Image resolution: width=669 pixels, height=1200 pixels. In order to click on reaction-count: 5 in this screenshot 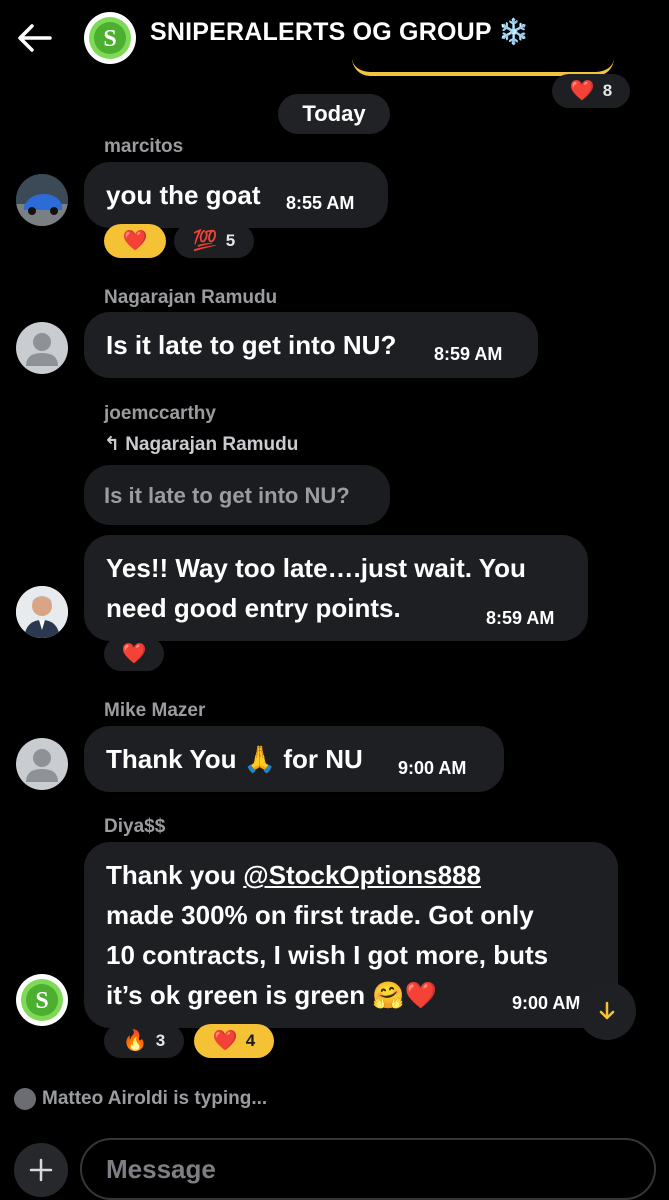, I will do `click(230, 240)`.